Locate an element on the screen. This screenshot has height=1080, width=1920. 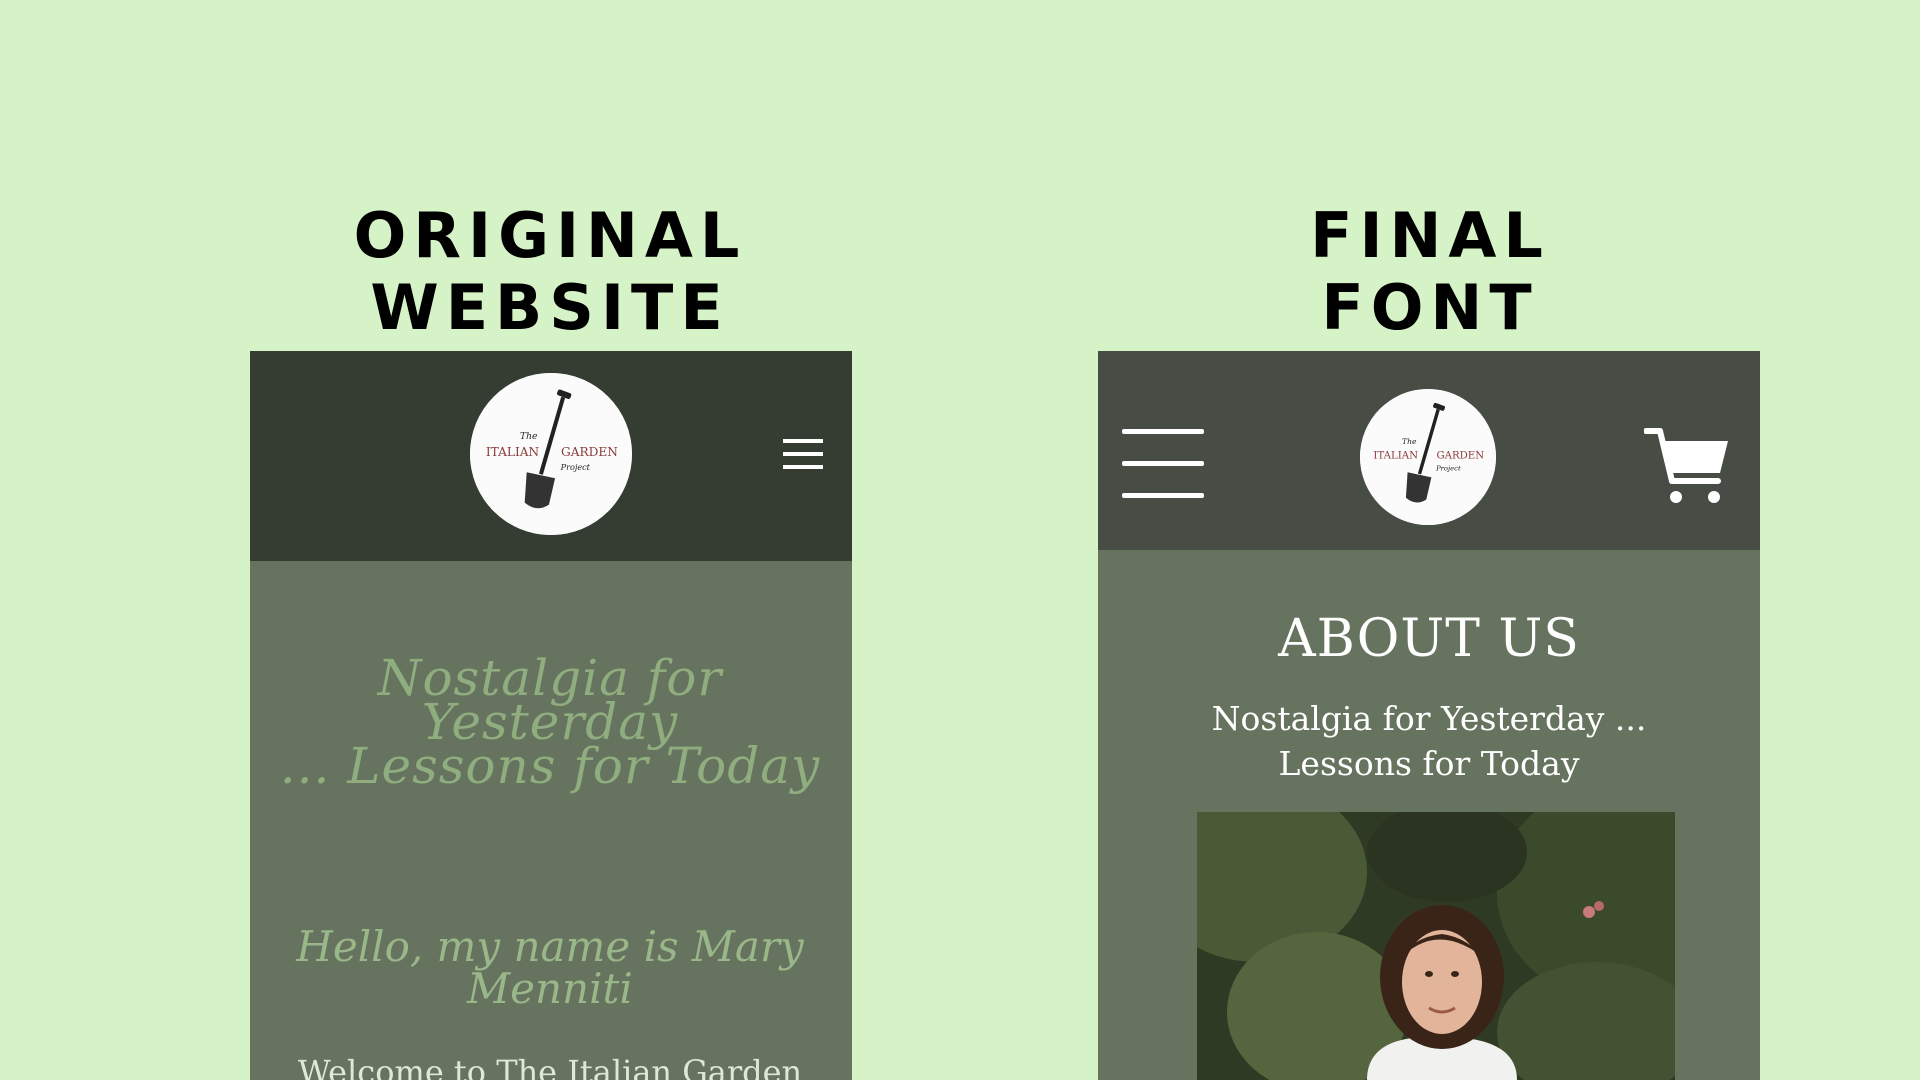
final-font-caption: FINAL FONT is located at coordinates (1430, 272).